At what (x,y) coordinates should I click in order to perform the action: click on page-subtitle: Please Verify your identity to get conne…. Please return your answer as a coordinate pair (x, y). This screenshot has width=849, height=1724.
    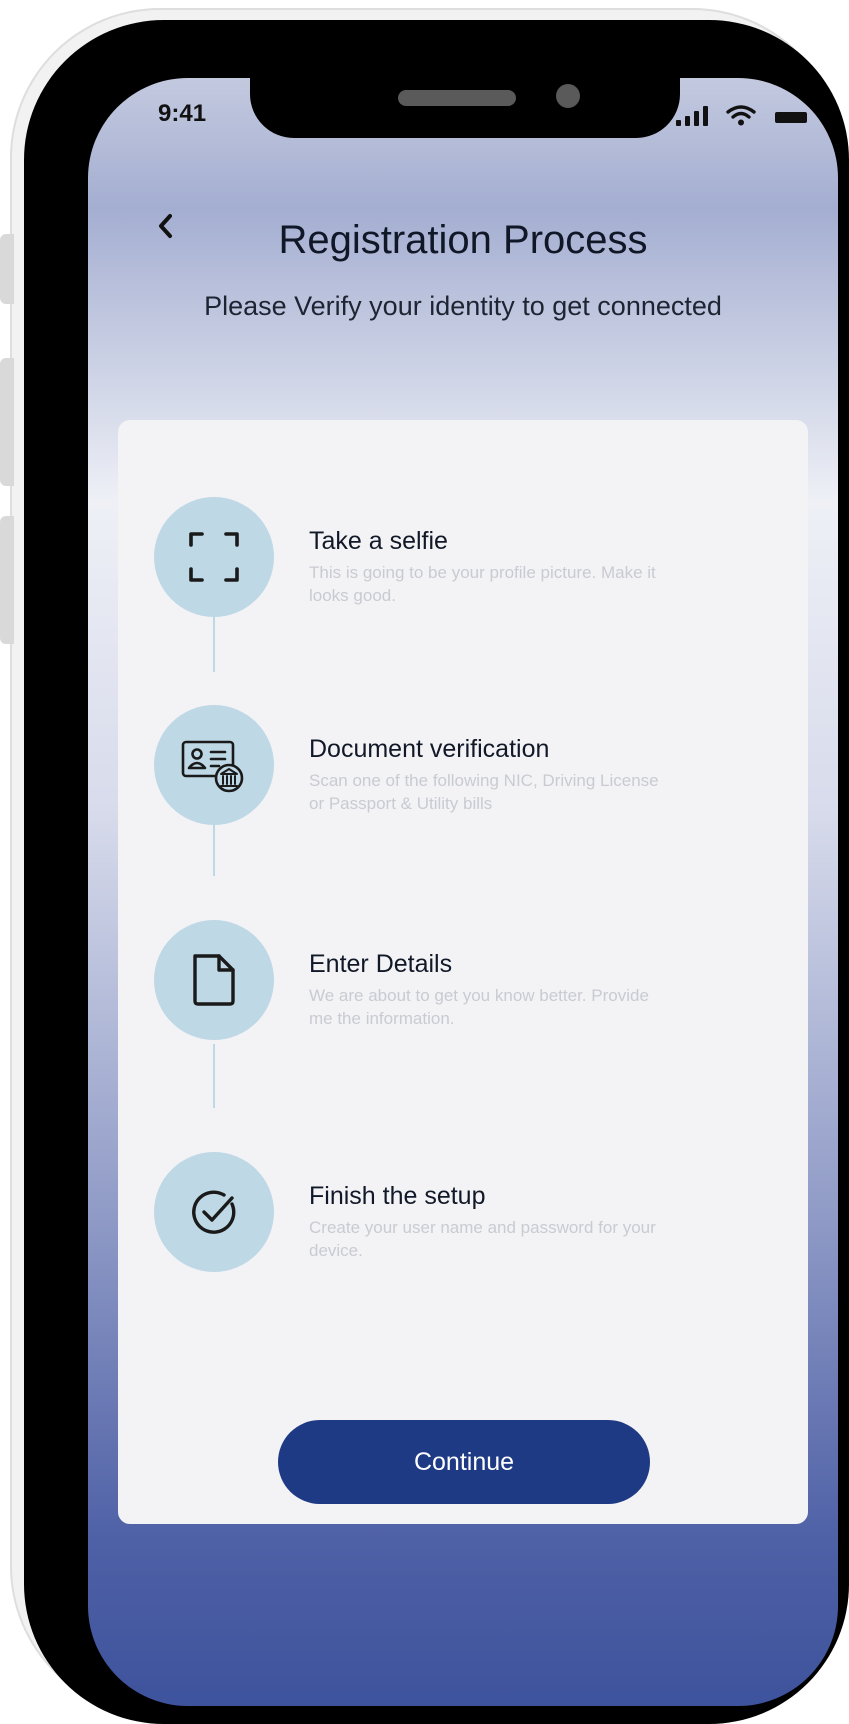
    Looking at the image, I should click on (463, 306).